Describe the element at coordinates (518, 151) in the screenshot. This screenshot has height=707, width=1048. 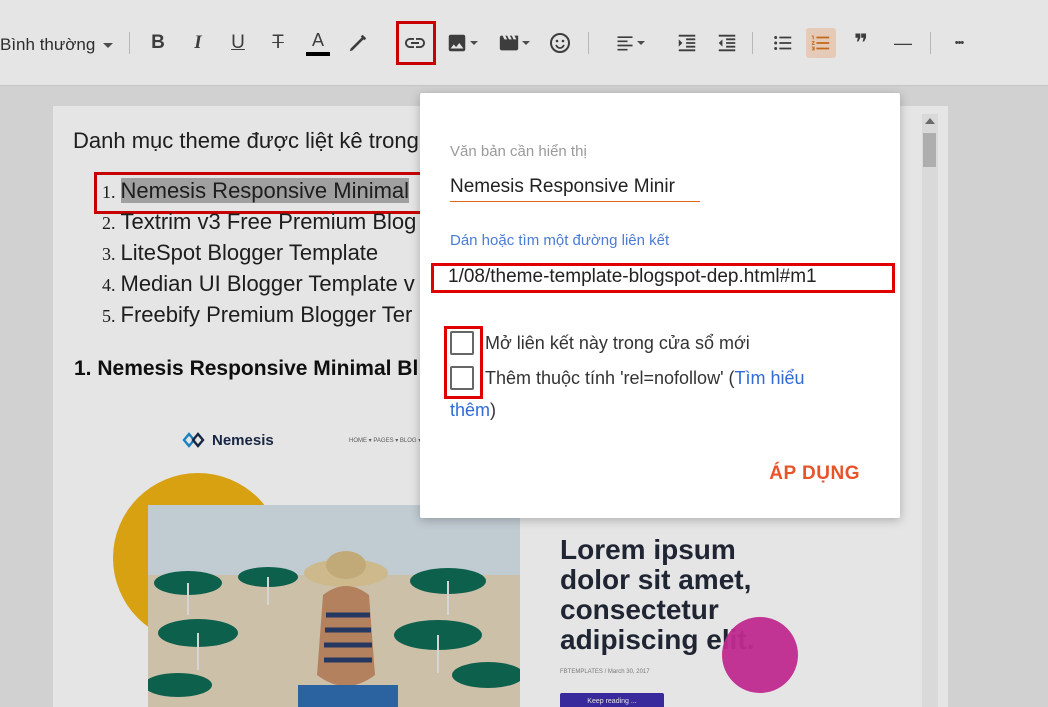
I see `display-text-label: Văn bản cần hiển thị` at that location.